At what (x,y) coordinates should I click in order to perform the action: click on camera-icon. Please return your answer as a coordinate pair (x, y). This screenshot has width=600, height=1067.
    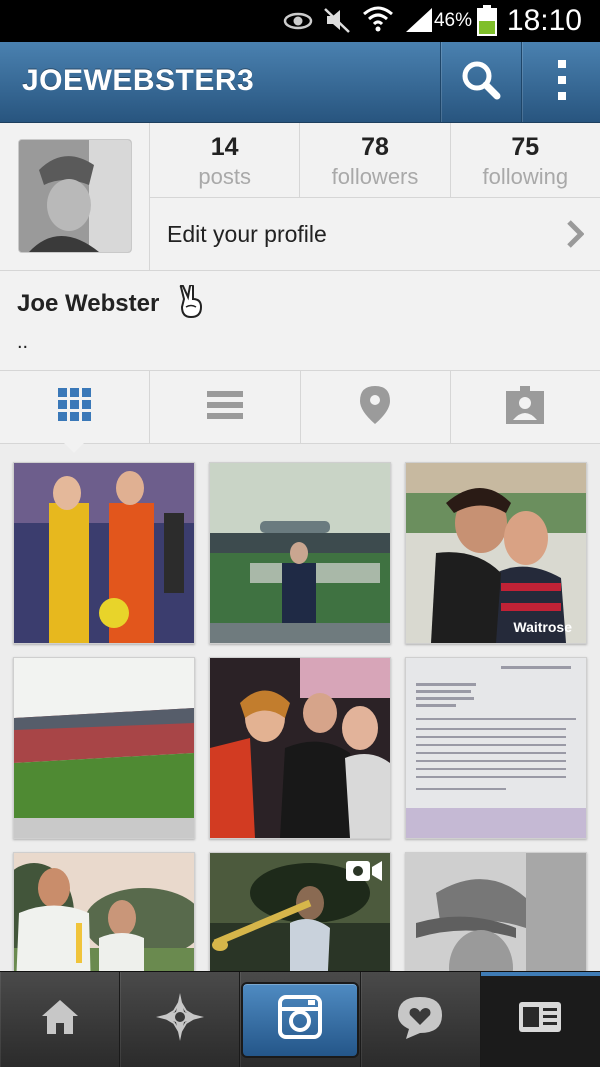
    Looking at the image, I should click on (300, 1019).